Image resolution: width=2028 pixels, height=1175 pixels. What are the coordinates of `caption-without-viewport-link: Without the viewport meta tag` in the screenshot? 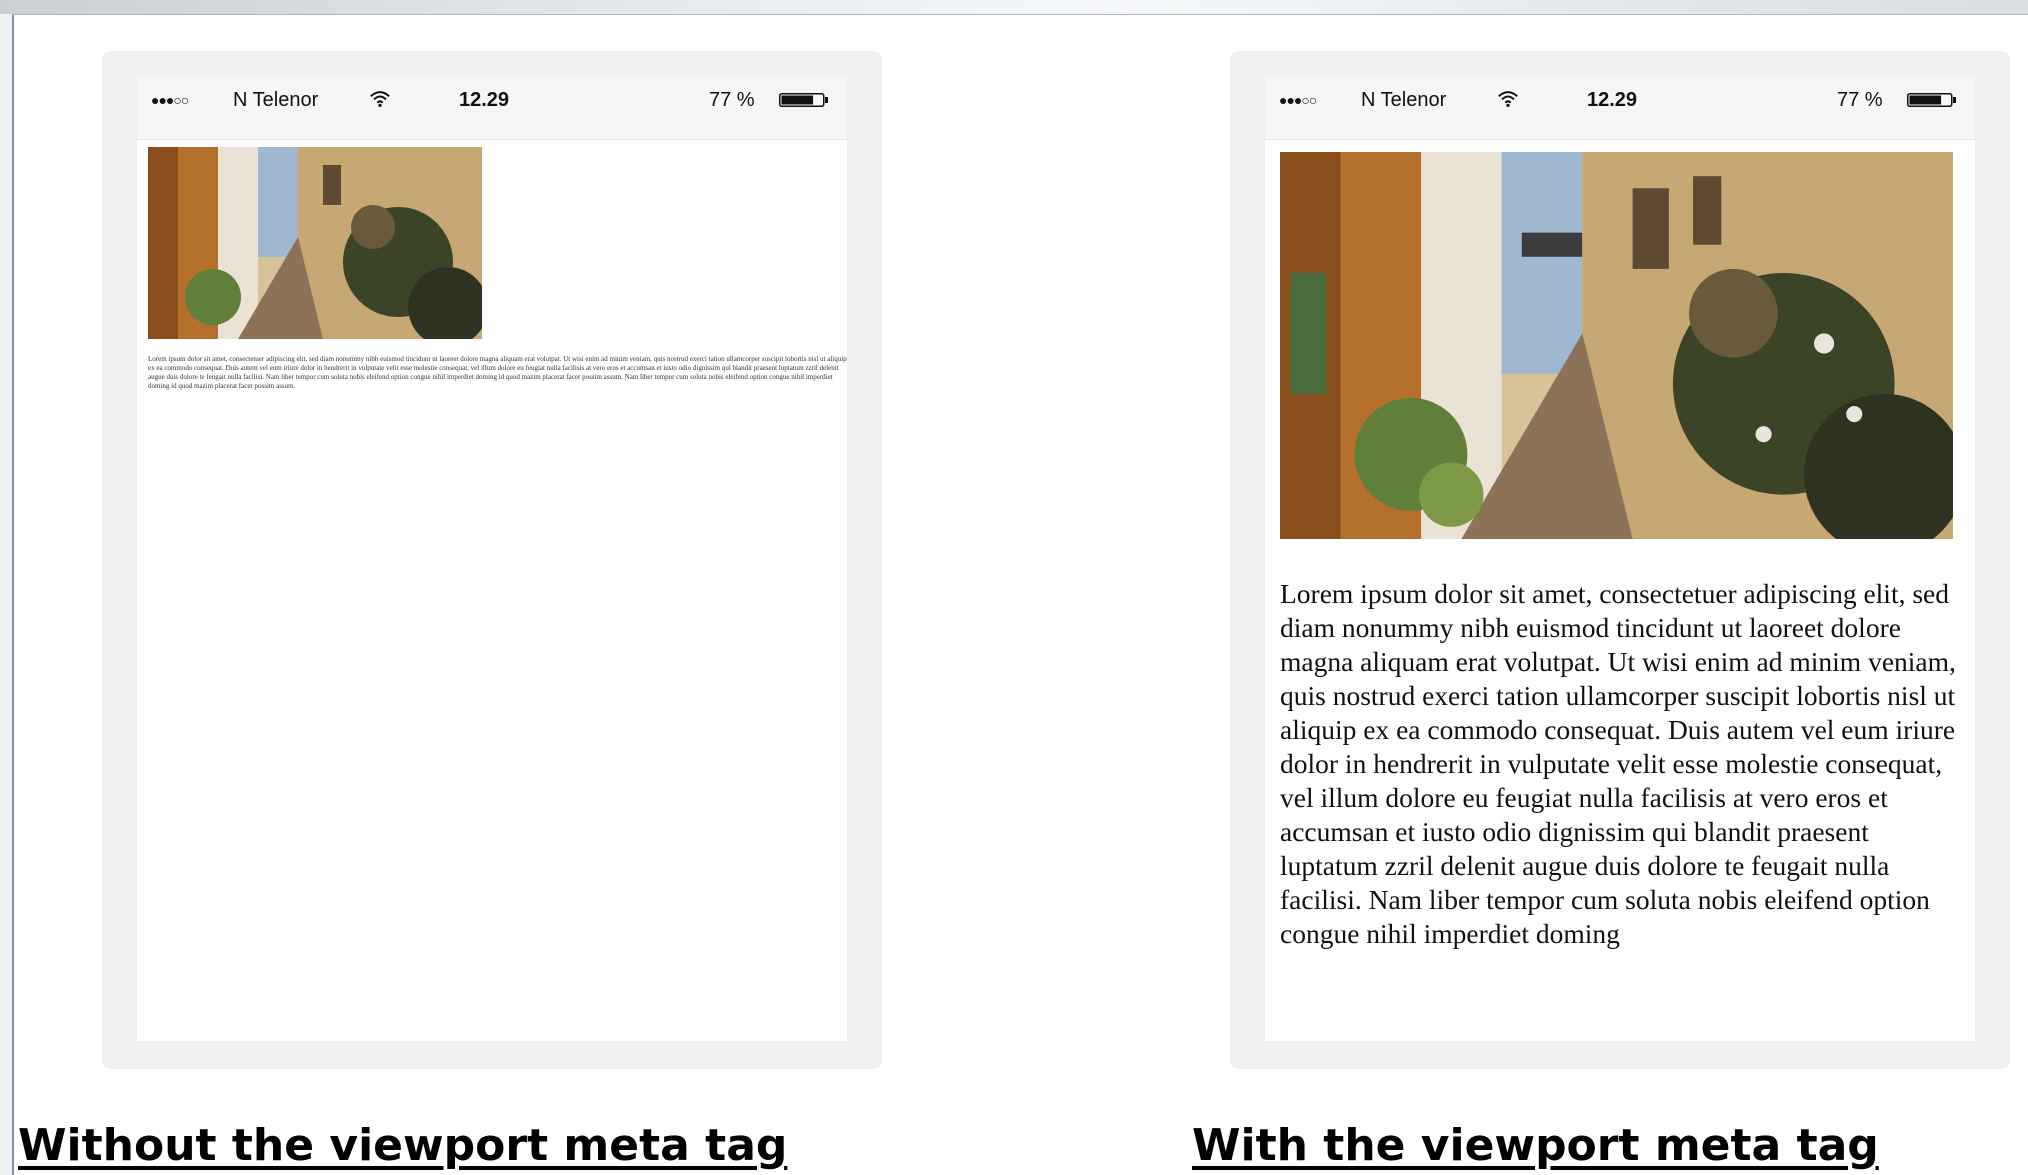 It's located at (402, 1146).